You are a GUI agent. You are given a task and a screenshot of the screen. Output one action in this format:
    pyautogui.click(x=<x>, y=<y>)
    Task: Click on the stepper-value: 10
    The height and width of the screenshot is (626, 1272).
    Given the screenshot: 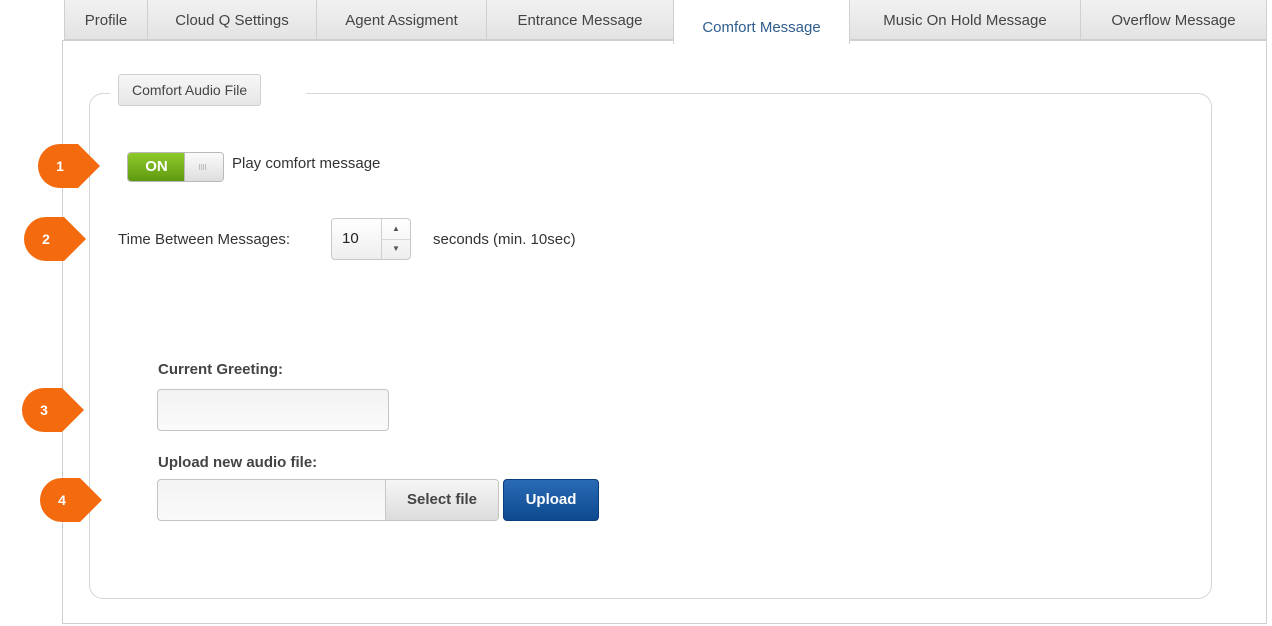 What is the action you would take?
    pyautogui.click(x=350, y=238)
    